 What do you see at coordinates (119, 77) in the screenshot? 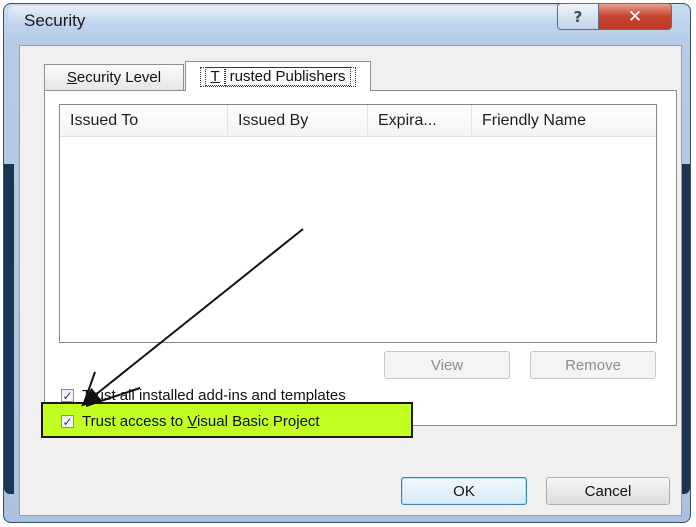
I see `tab-label-rest: ecurity Level` at bounding box center [119, 77].